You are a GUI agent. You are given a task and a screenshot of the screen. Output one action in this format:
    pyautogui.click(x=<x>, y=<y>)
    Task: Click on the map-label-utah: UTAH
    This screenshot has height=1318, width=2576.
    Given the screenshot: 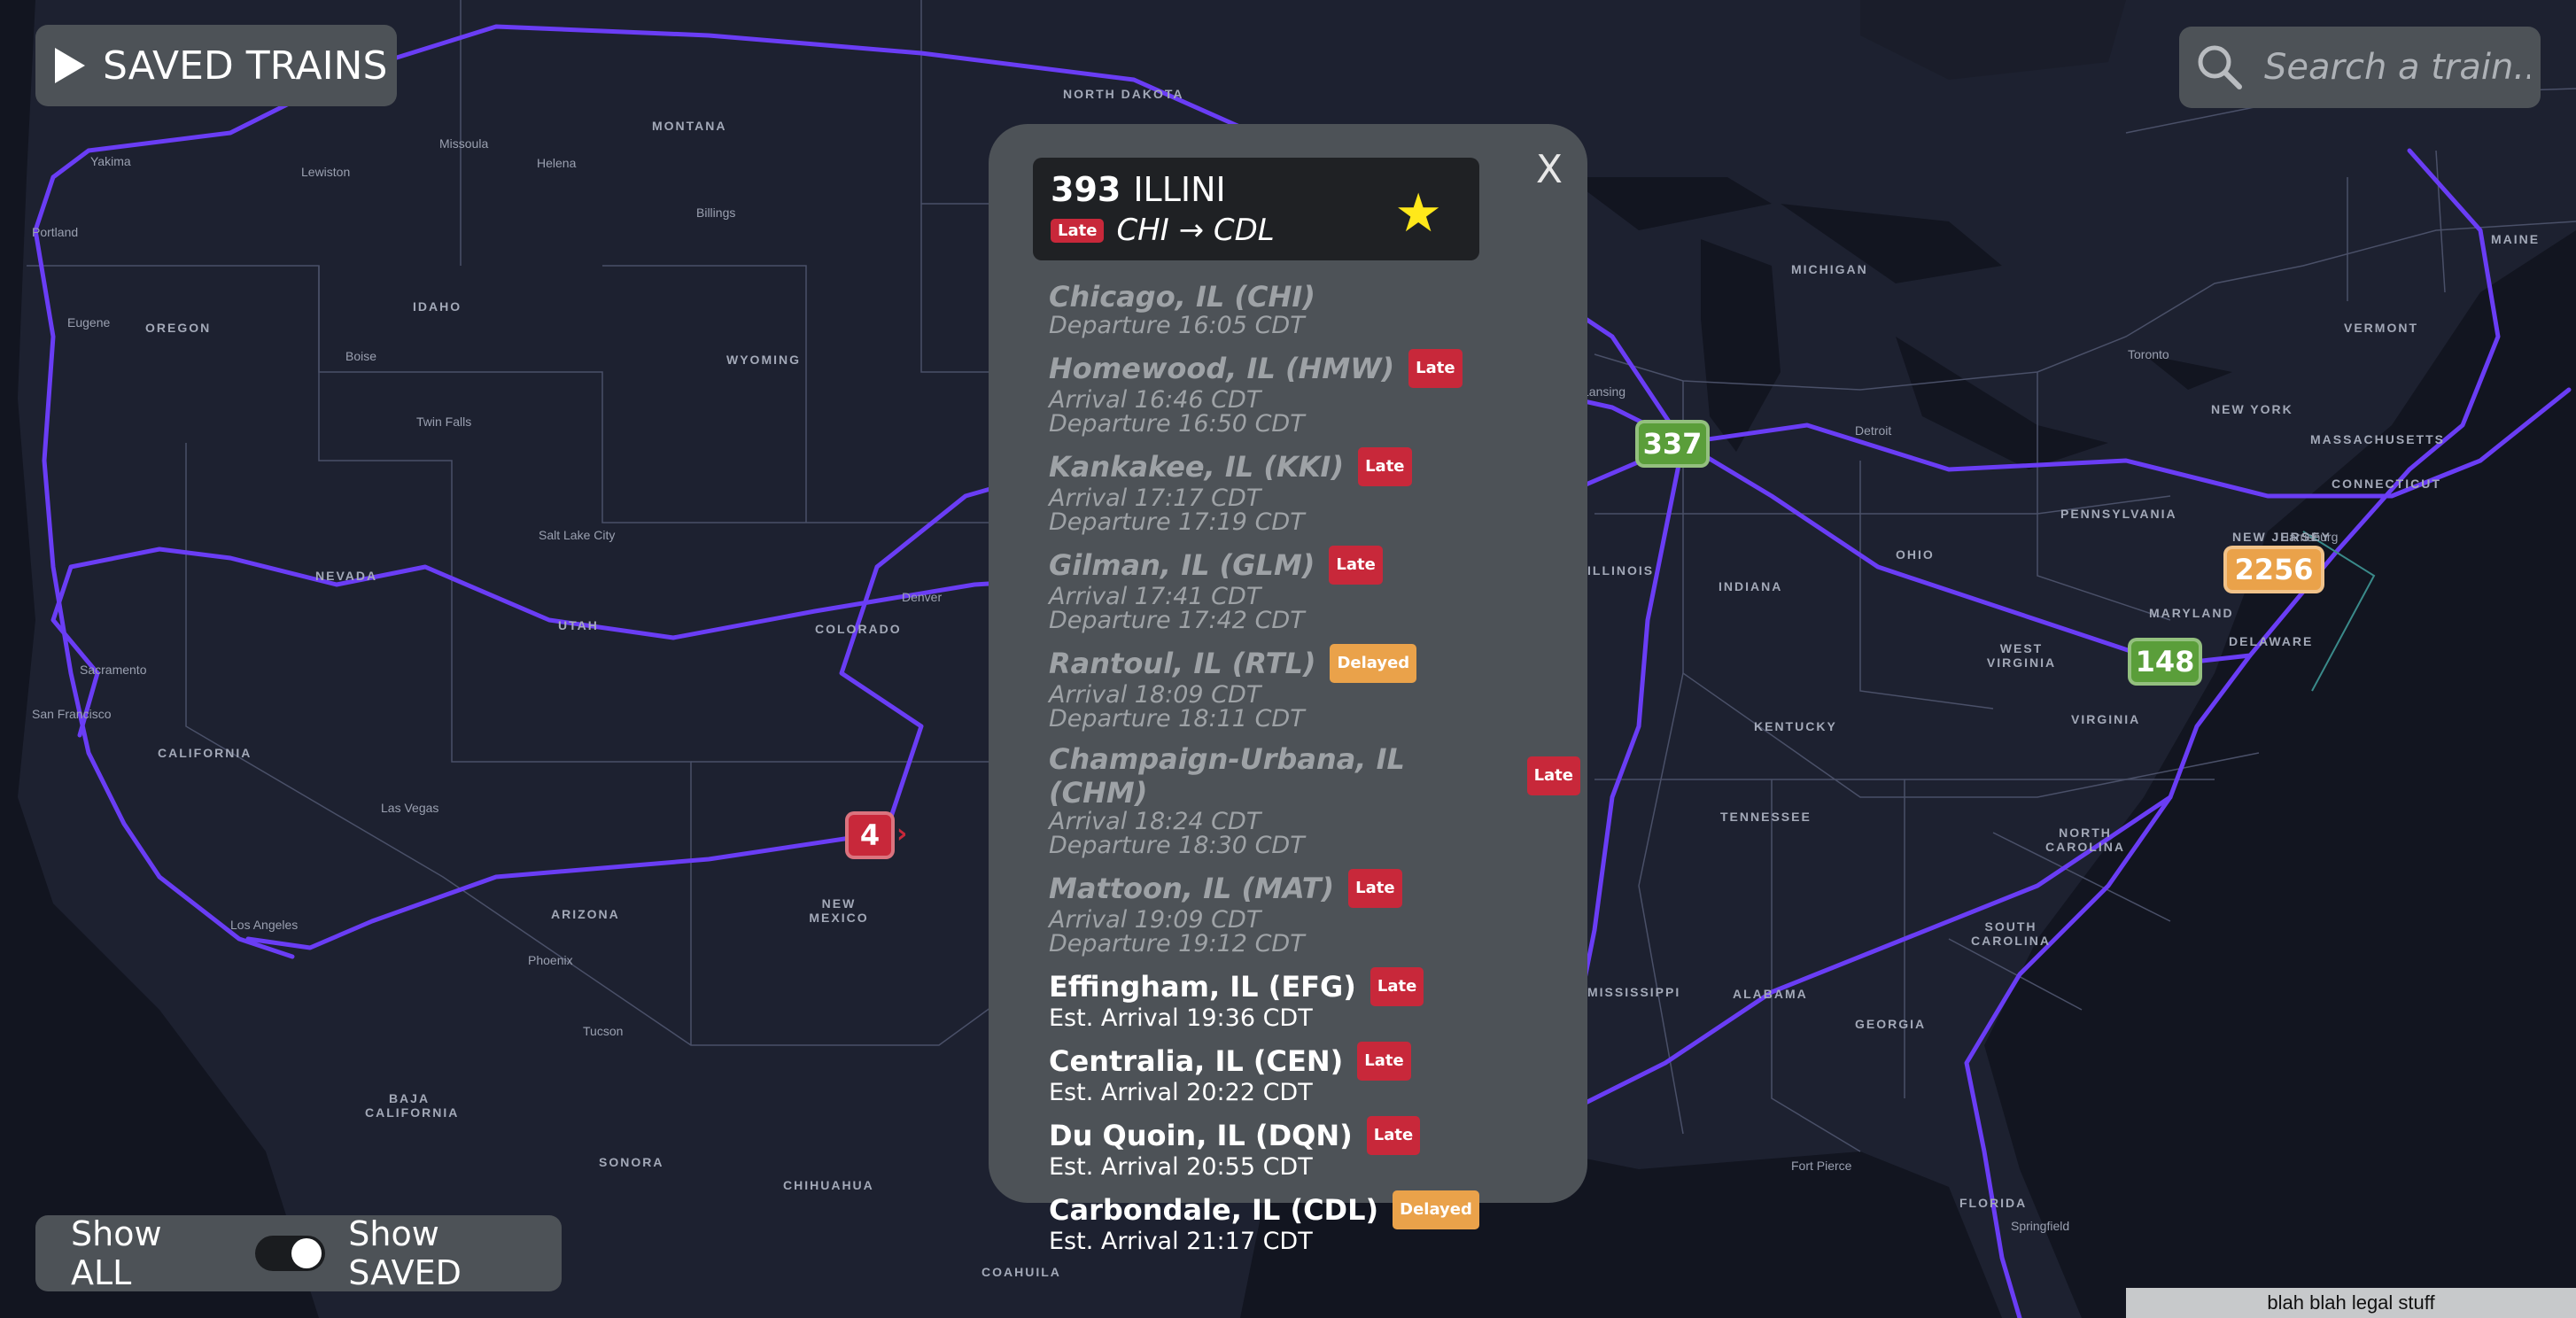 What is the action you would take?
    pyautogui.click(x=578, y=625)
    